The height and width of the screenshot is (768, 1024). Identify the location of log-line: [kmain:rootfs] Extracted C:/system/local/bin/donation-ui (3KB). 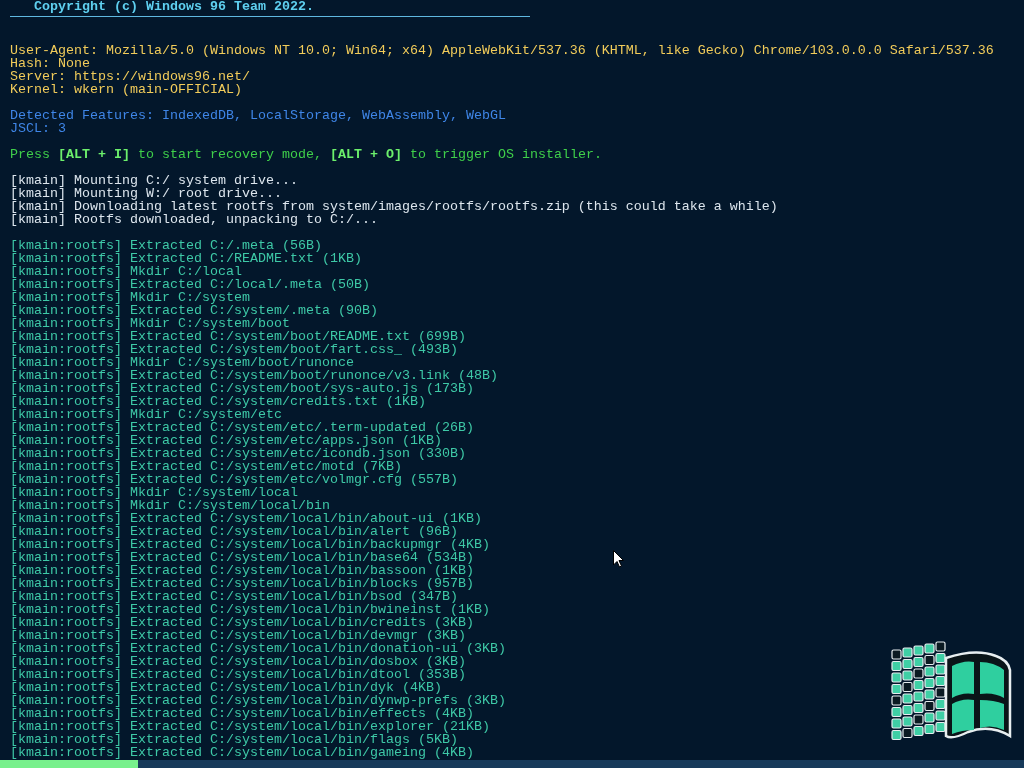
(258, 648).